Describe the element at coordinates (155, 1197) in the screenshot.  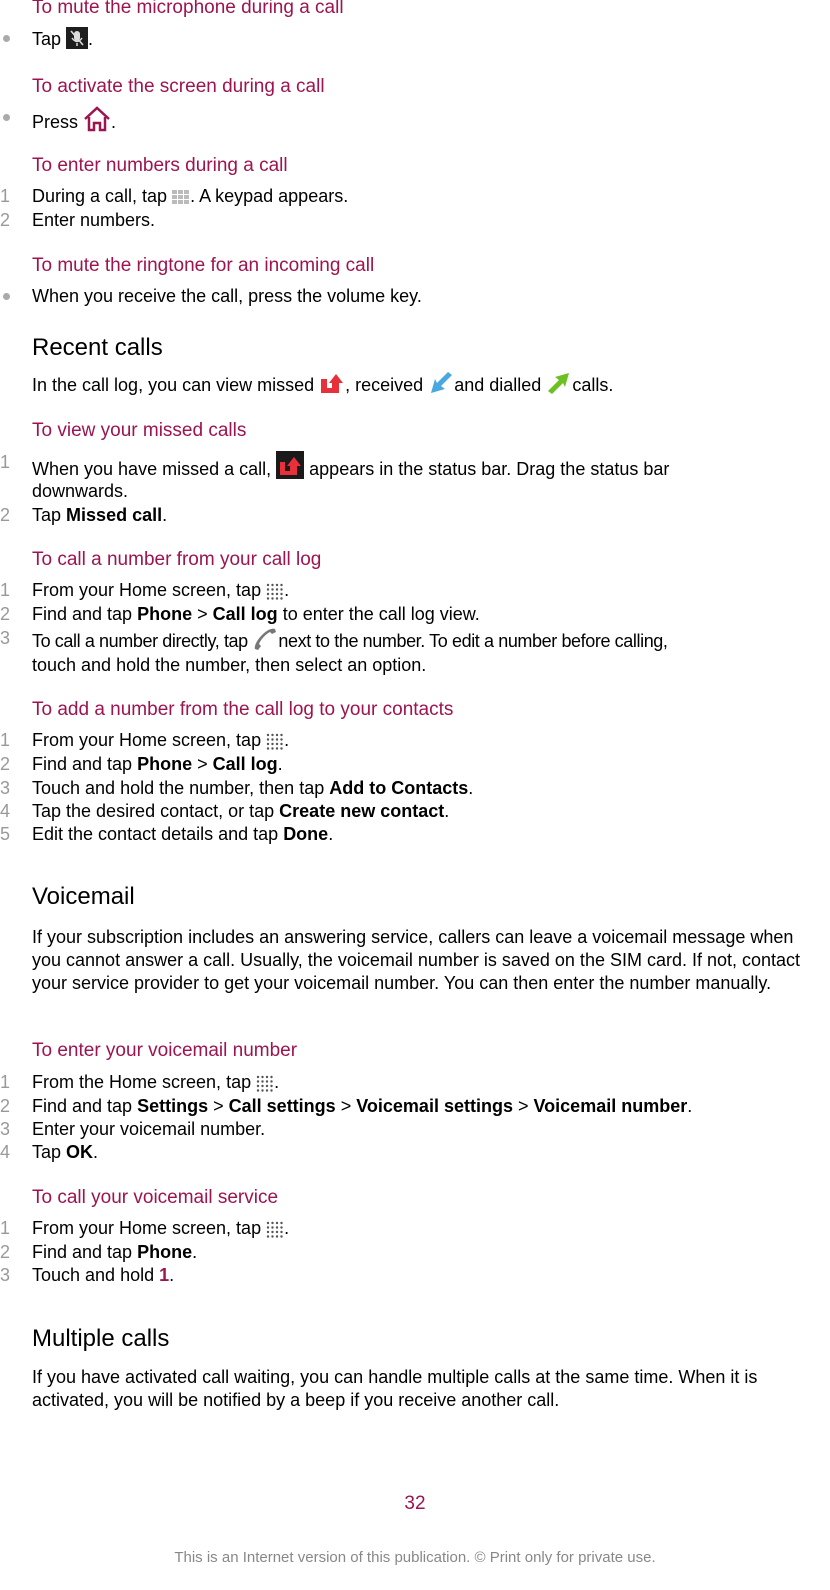
I see `subheading-call-voicemail: To call your voicemail service` at that location.